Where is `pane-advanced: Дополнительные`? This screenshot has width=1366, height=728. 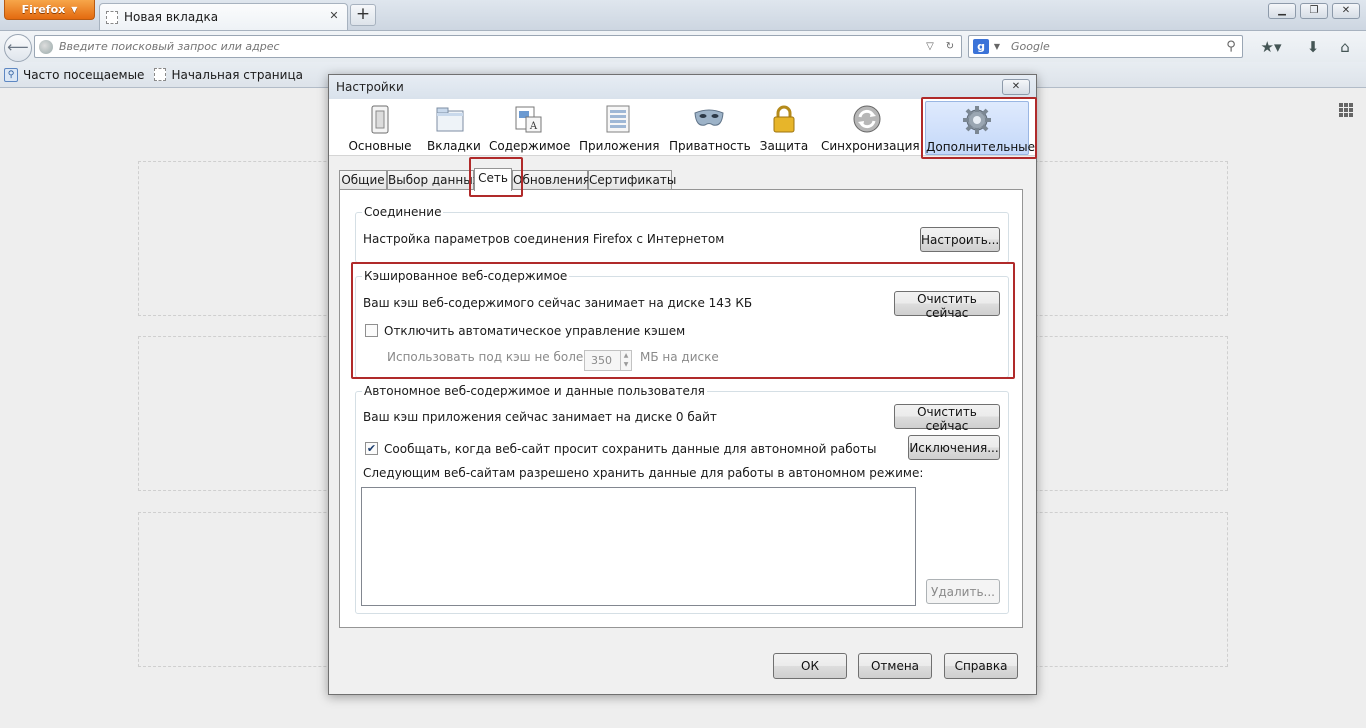
pane-advanced: Дополнительные is located at coordinates (980, 128).